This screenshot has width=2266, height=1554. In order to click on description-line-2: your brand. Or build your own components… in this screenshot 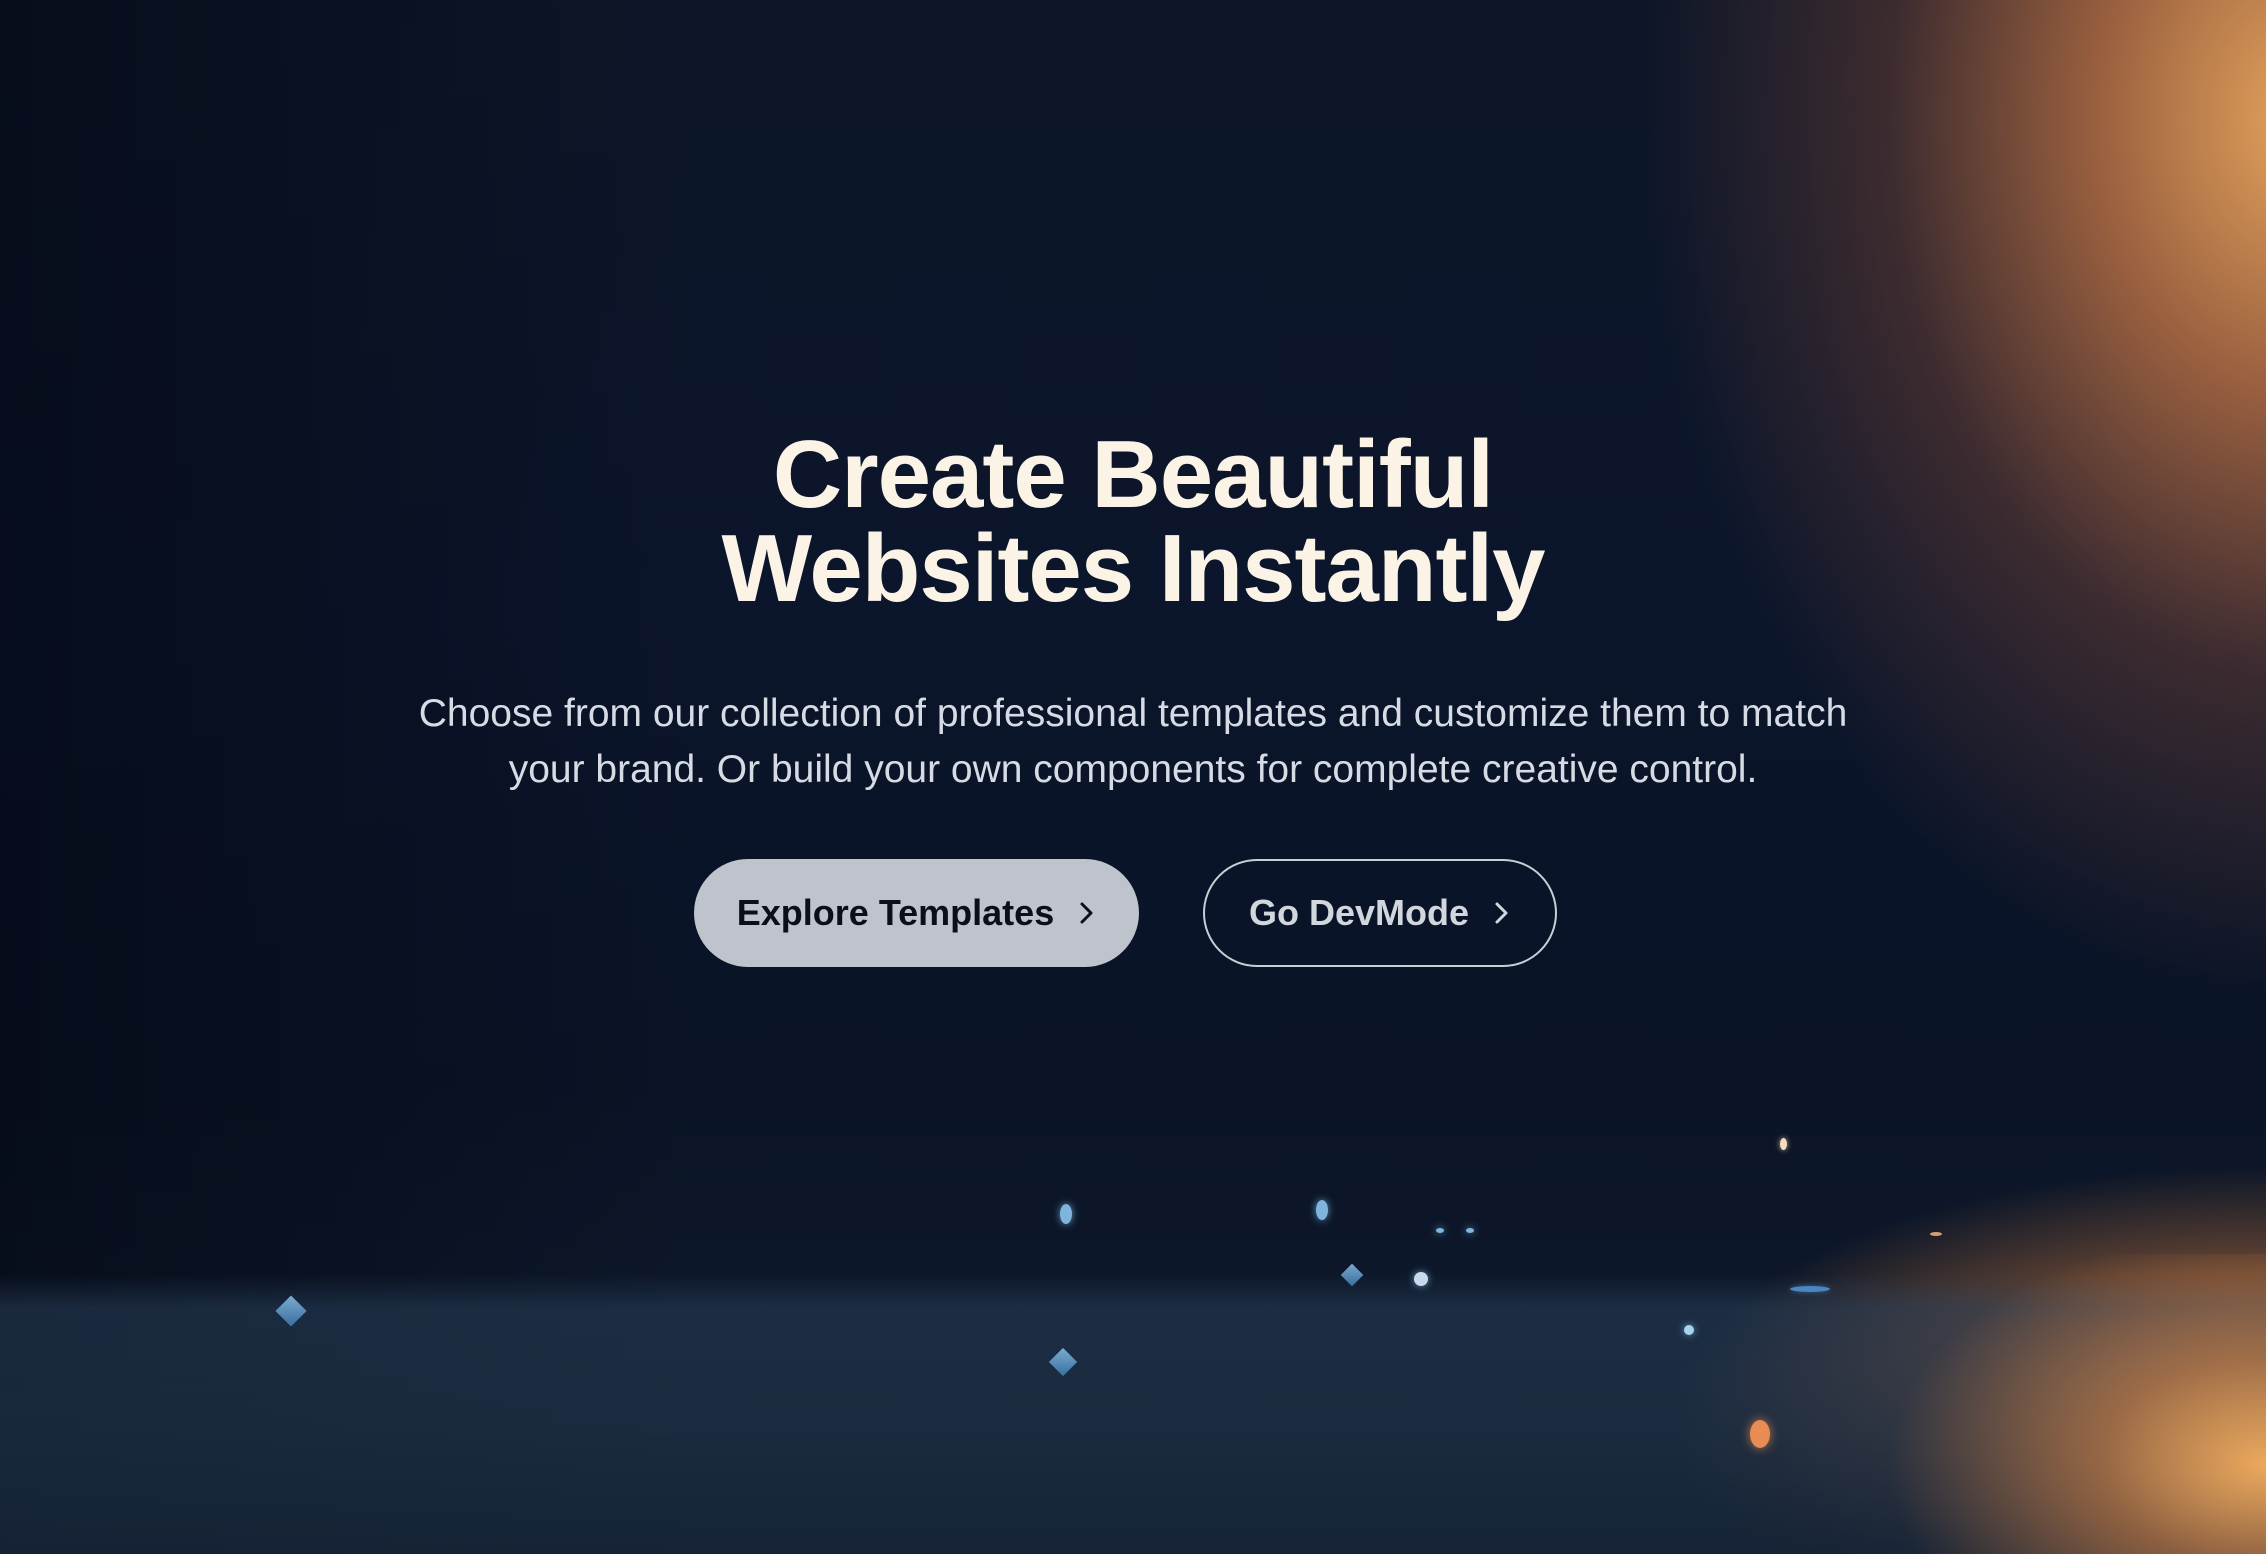, I will do `click(1133, 769)`.